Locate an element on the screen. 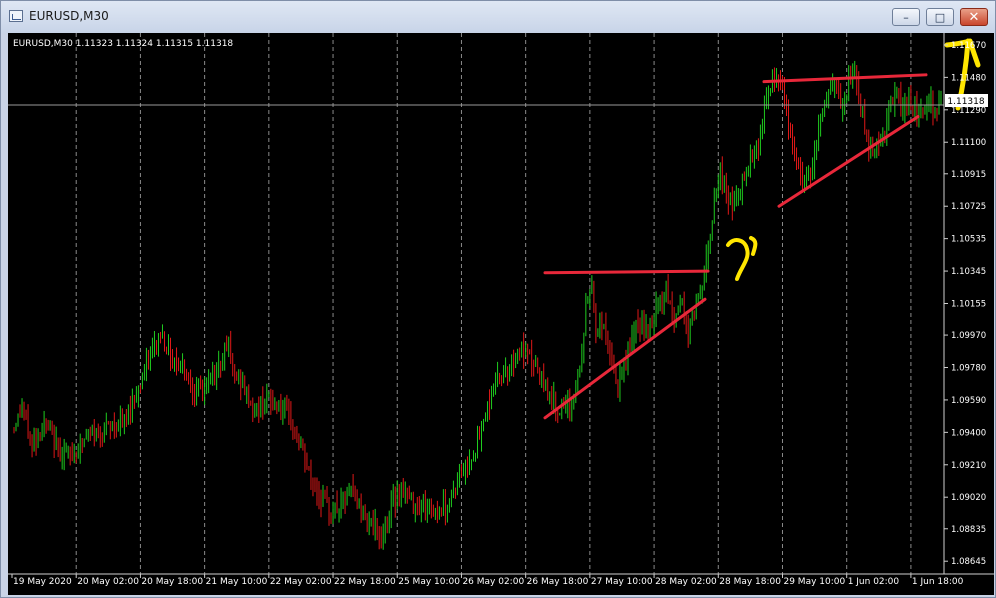 The width and height of the screenshot is (996, 598). x-tick-label: 22 May 18:00 is located at coordinates (365, 582).